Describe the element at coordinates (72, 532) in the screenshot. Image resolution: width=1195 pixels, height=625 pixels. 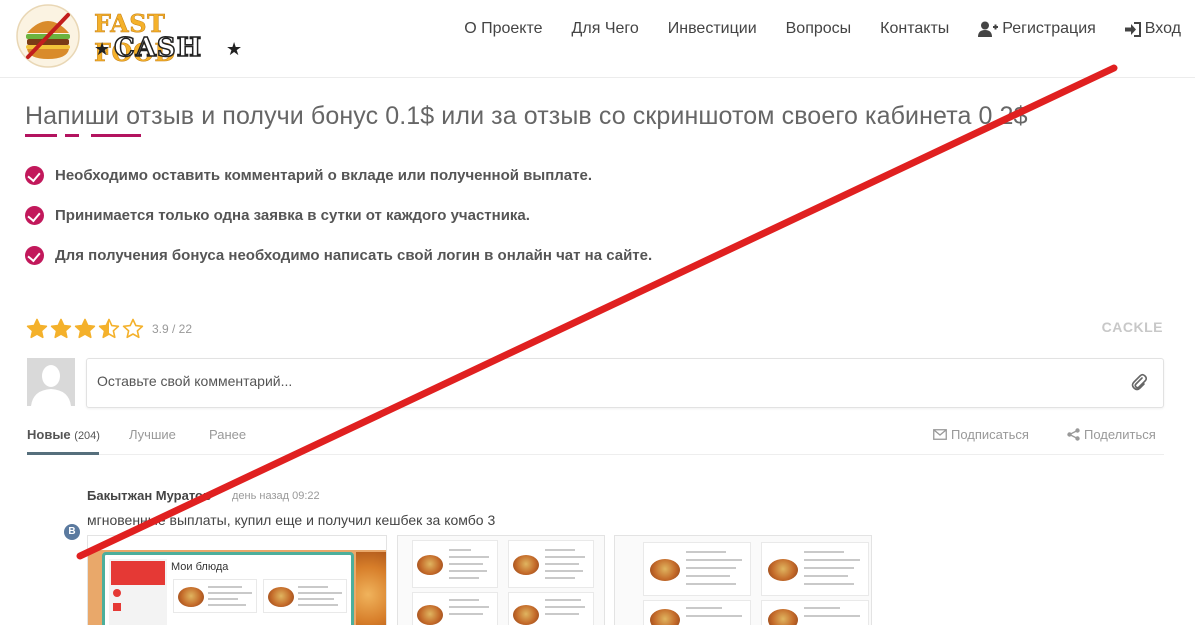
I see `vk-network-badge: B` at that location.